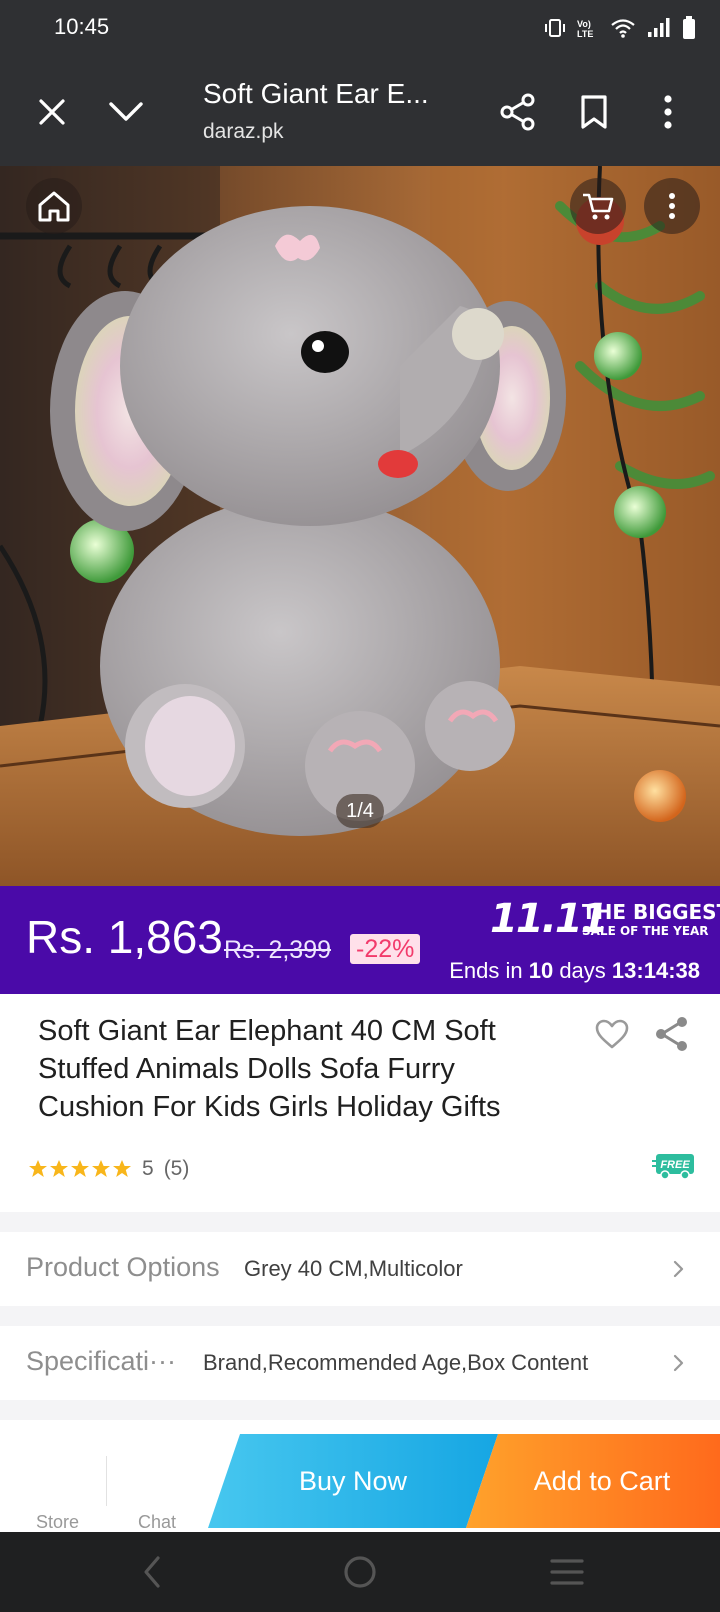  What do you see at coordinates (623, 28) in the screenshot?
I see `wifi-icon` at bounding box center [623, 28].